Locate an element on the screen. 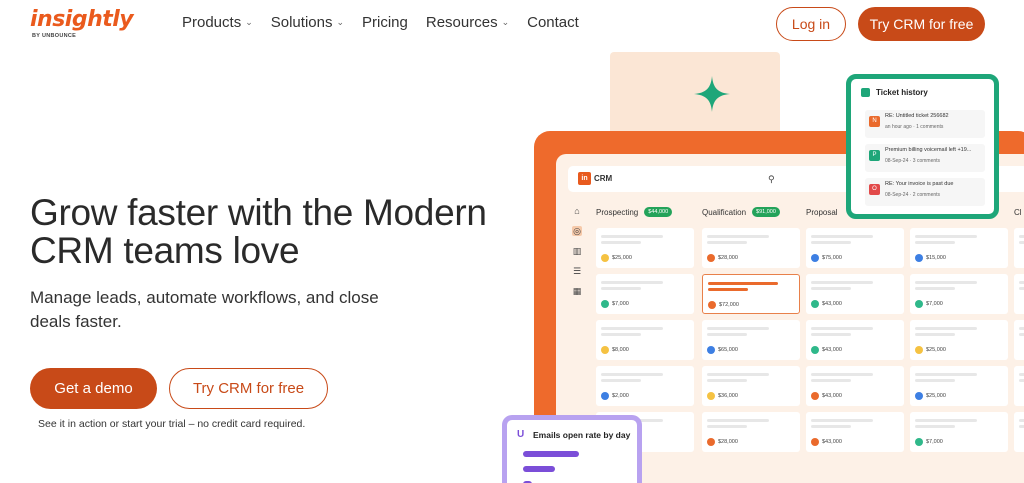 The image size is (1024, 483). nav-products: Products ⌄ is located at coordinates (217, 22).